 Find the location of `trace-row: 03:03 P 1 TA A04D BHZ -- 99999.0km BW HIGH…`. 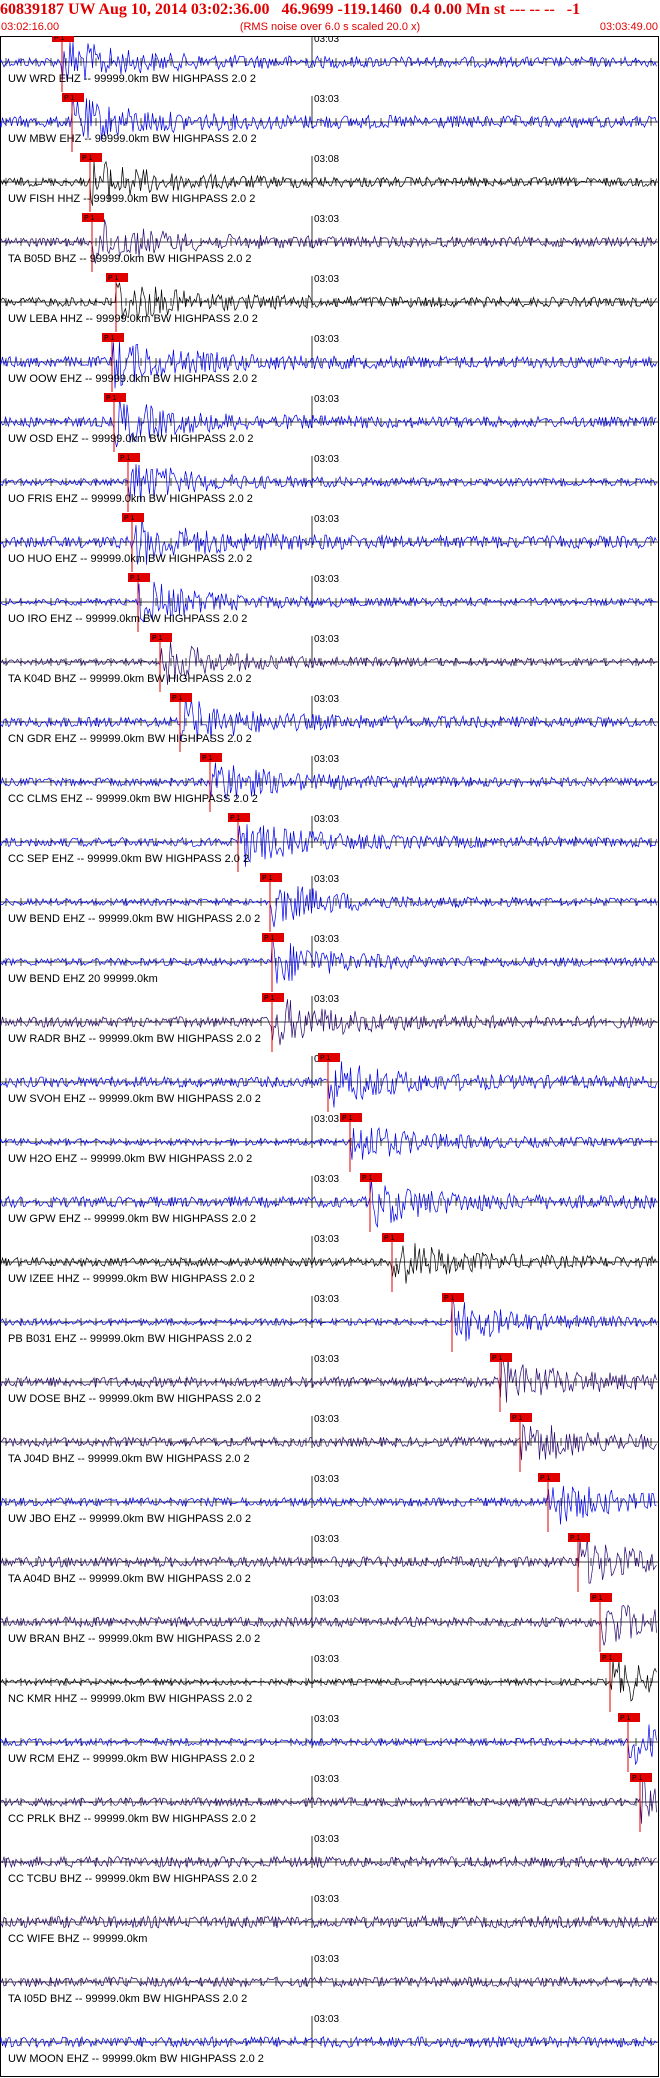

trace-row: 03:03 P 1 TA A04D BHZ -- 99999.0km BW HIGH… is located at coordinates (329, 1562).